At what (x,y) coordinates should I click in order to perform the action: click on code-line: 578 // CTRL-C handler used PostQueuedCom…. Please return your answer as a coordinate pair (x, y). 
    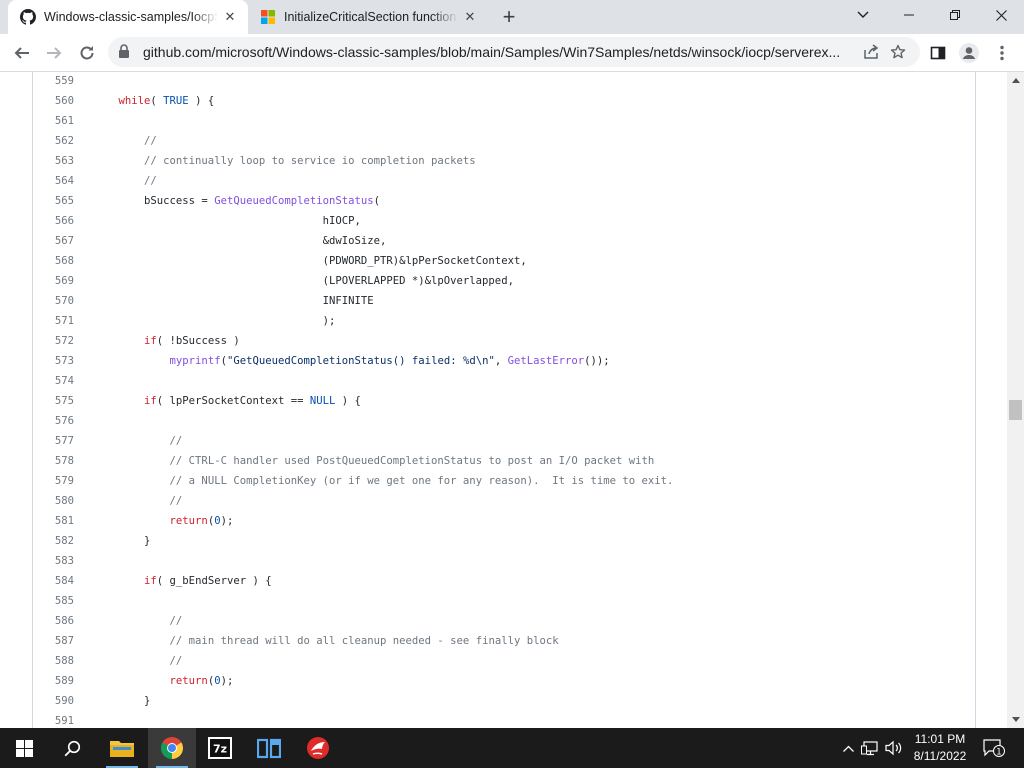
    Looking at the image, I should click on (503, 461).